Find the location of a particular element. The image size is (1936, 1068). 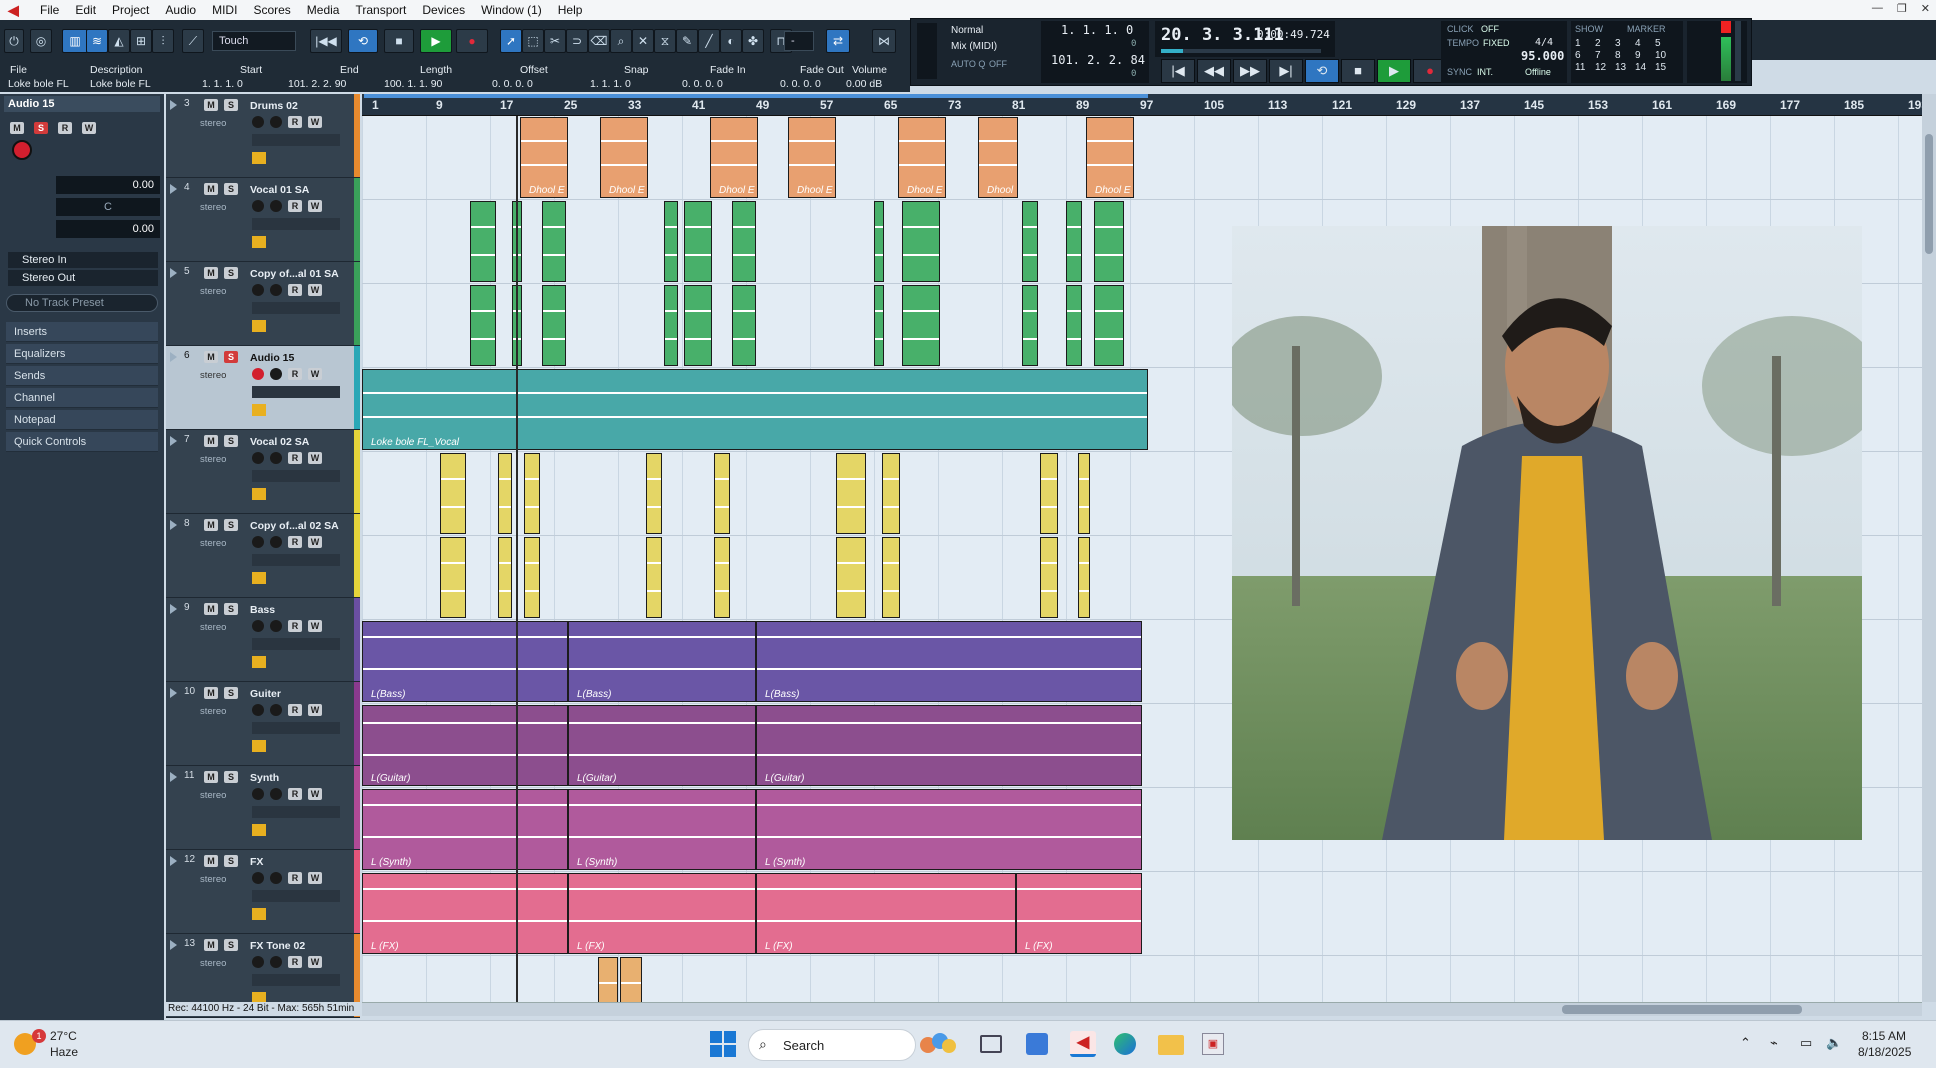

constrain-delay-icon: ◎ is located at coordinates (41, 41).